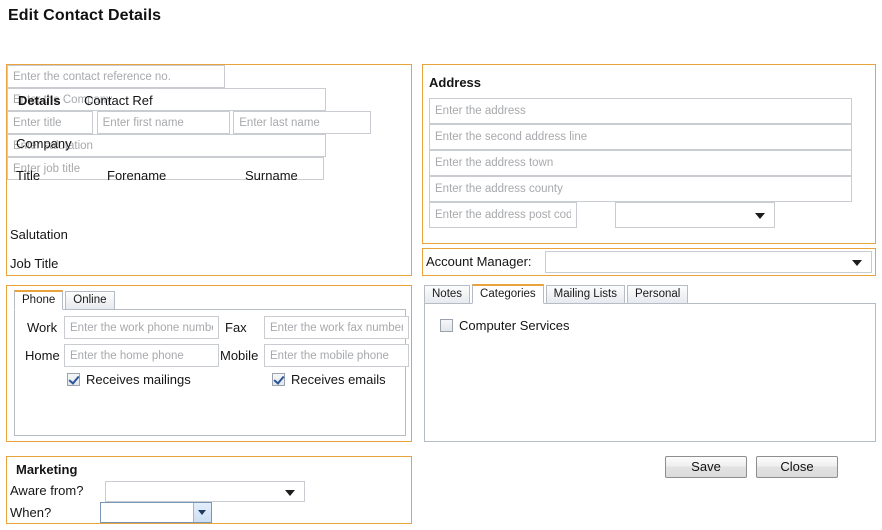 This screenshot has width=882, height=530. What do you see at coordinates (640, 137) in the screenshot?
I see `address-line2-input` at bounding box center [640, 137].